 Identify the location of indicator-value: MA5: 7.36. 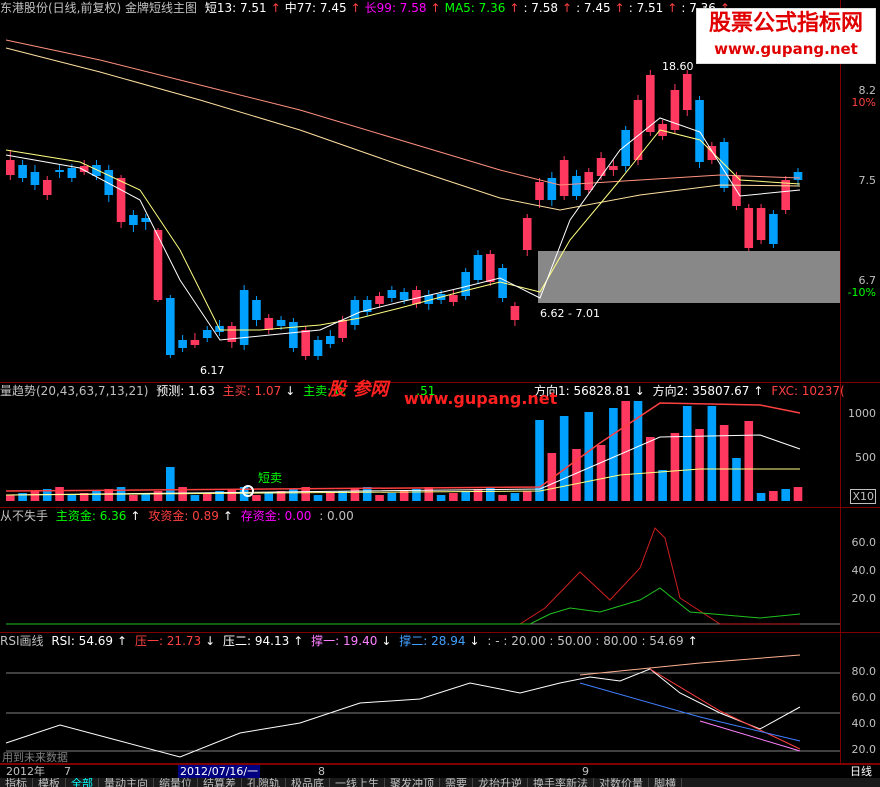
(475, 8).